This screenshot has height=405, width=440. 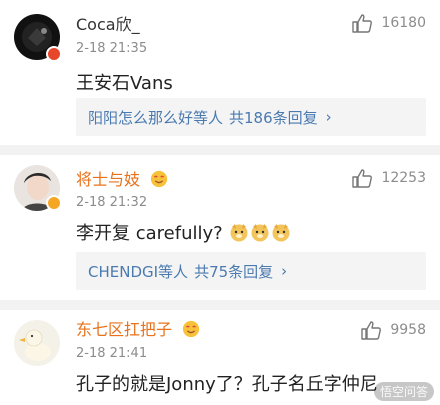 I want to click on reply-names: CHENDGI等人, so click(x=138, y=271).